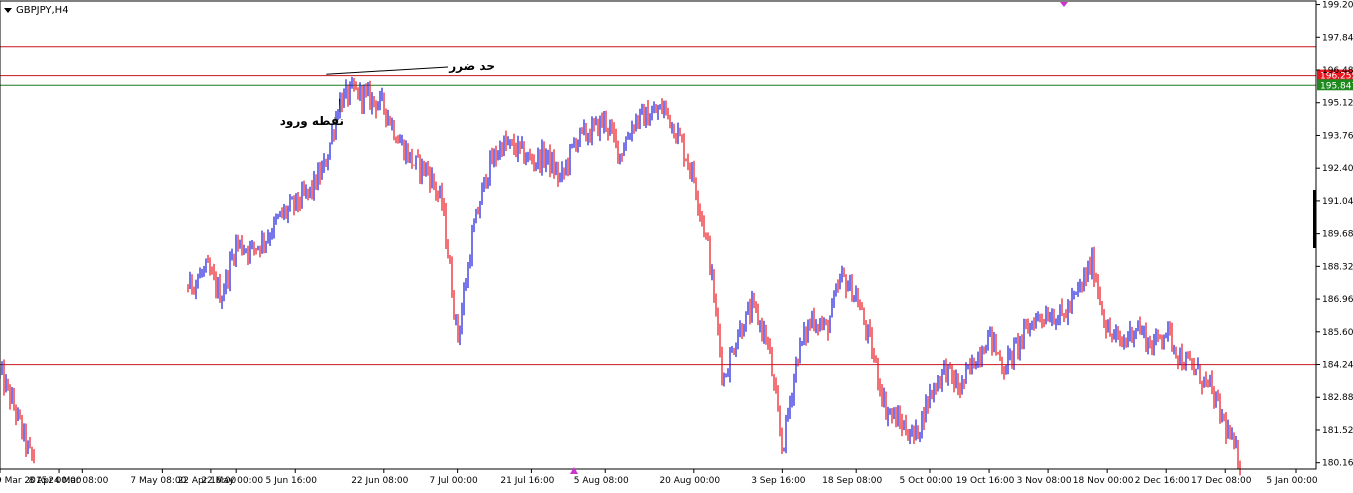  I want to click on y-tick-label: 184.242, so click(1337, 366).